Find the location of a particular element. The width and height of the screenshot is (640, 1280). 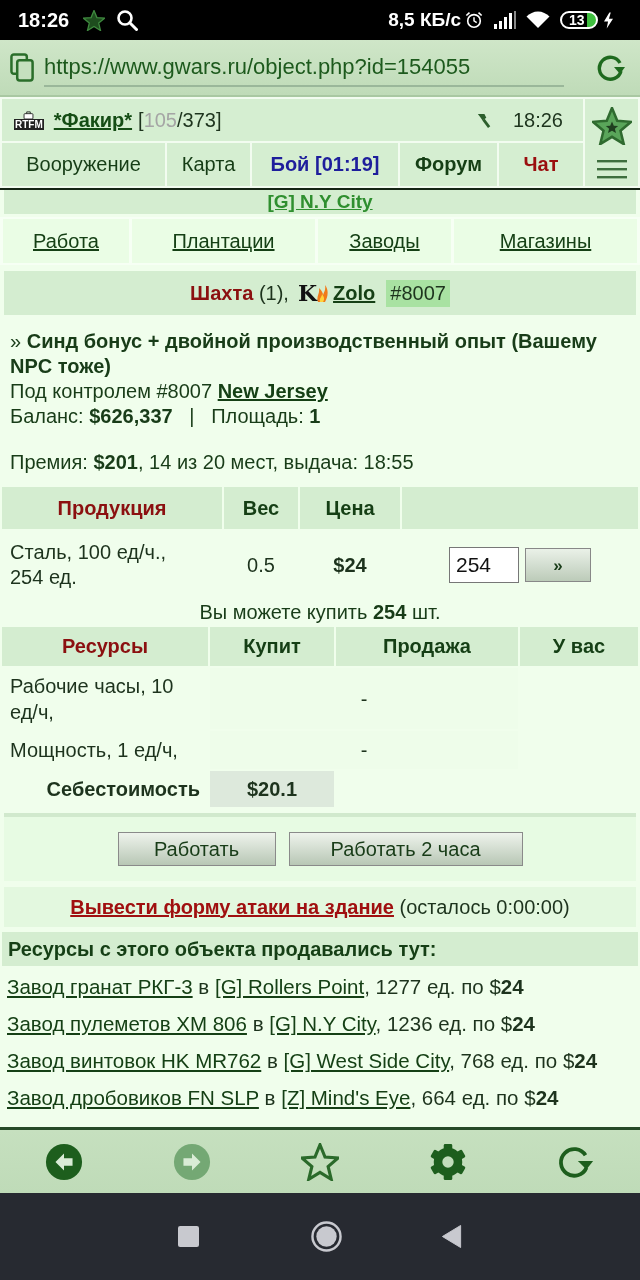

sale-entry: Завод винтовок HK MR762 в [G] West Side City, 768 ед. по $24 is located at coordinates (303, 1061).